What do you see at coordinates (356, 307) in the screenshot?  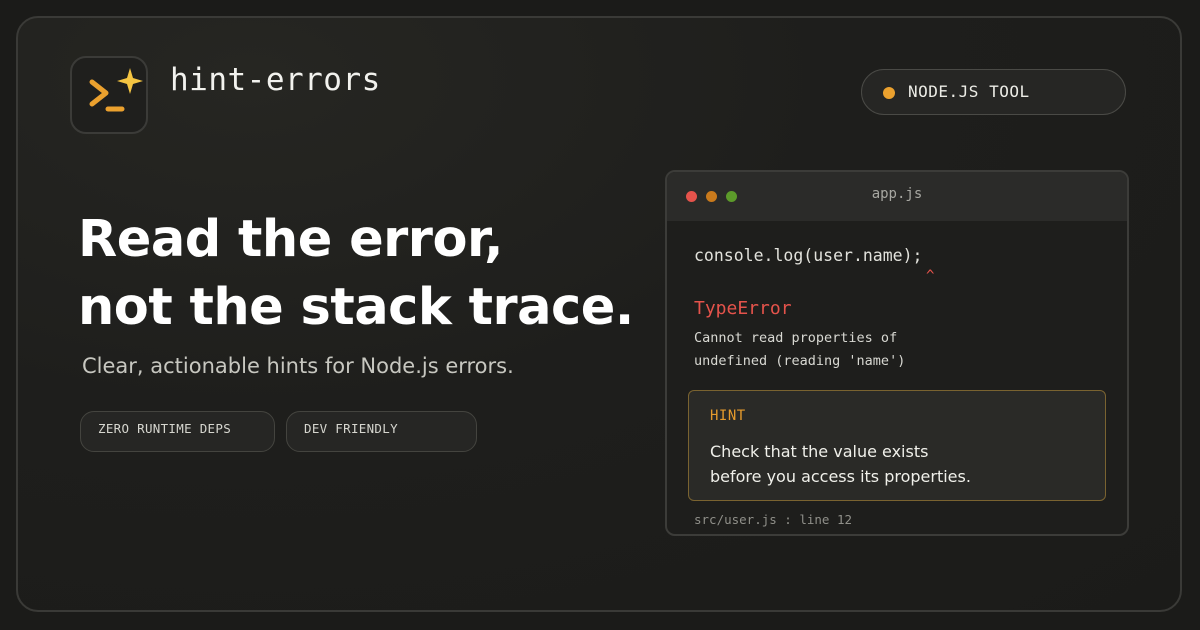 I see `headline-line-2: not the stack trace.` at bounding box center [356, 307].